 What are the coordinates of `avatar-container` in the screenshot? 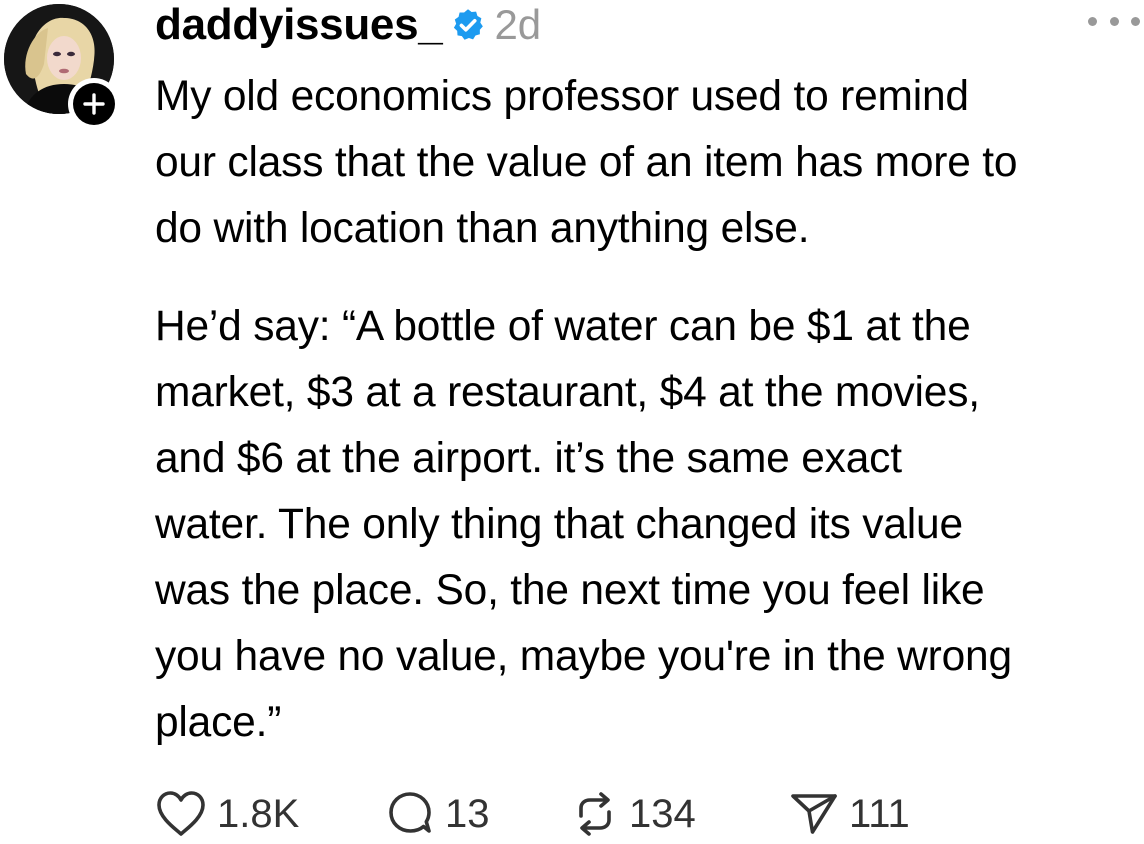 It's located at (62, 67).